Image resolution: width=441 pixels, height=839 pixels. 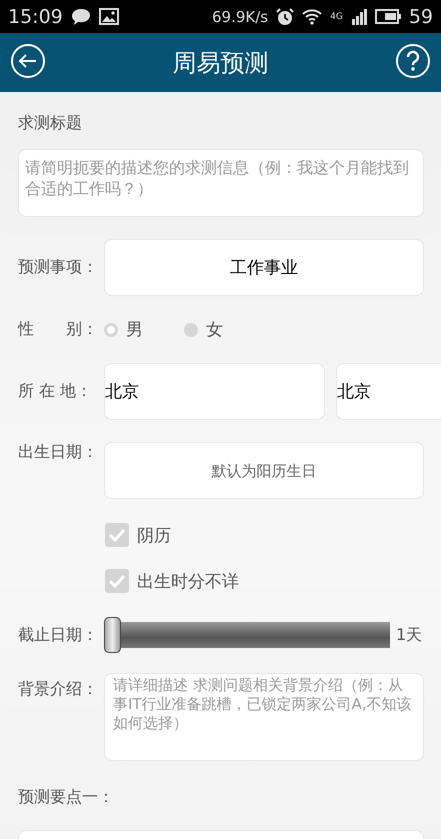 What do you see at coordinates (58, 689) in the screenshot?
I see `field-label: 背景介绍：` at bounding box center [58, 689].